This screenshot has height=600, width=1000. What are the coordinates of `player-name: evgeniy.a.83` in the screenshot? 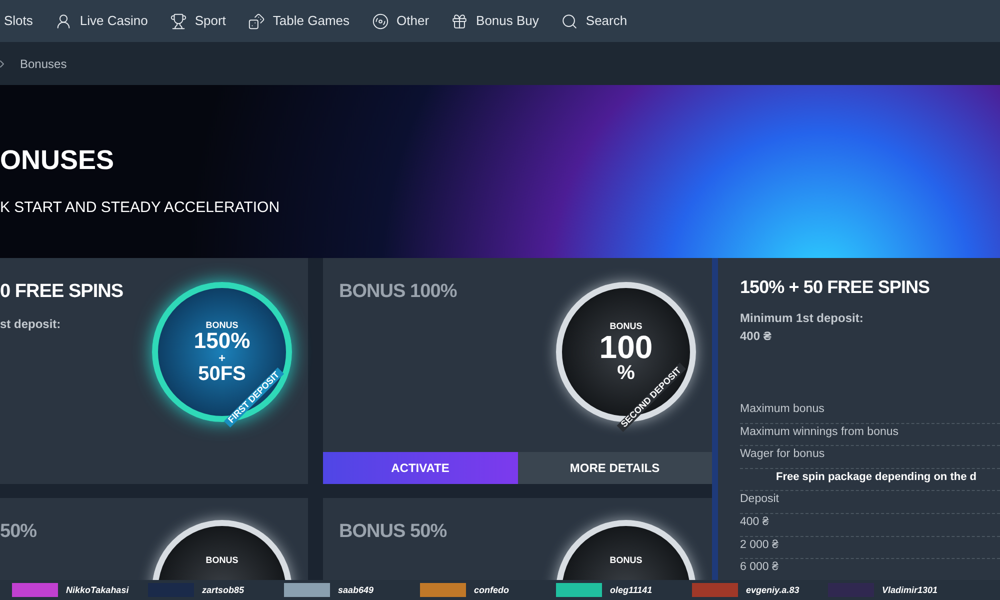 It's located at (773, 590).